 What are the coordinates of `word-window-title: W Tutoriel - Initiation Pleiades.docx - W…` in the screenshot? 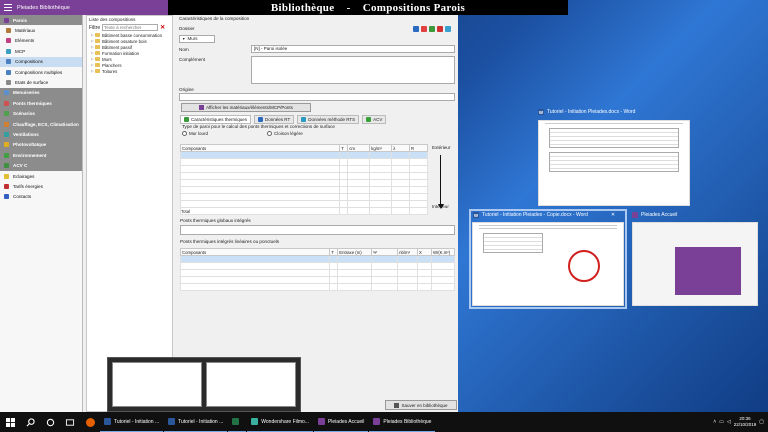 It's located at (586, 112).